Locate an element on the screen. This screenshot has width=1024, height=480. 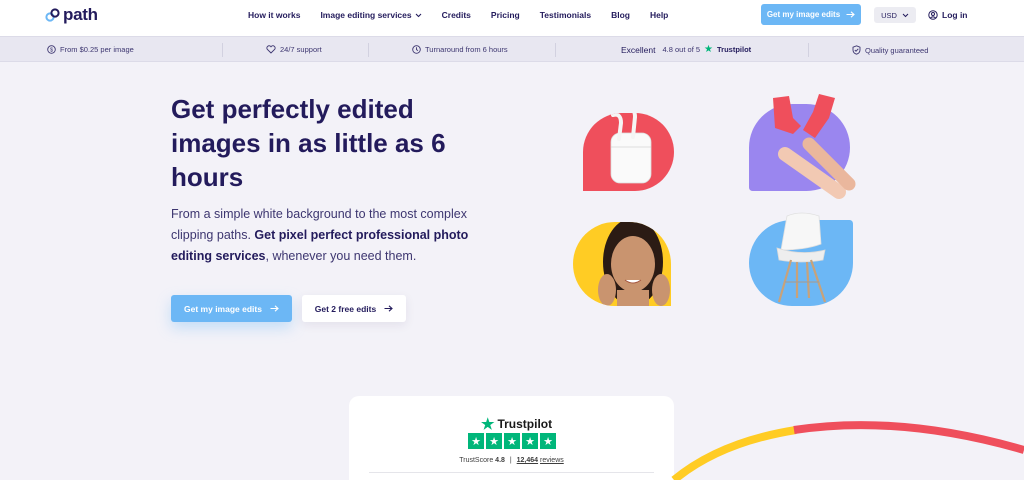
header-cta-label: Get my image edits is located at coordinates (803, 14).